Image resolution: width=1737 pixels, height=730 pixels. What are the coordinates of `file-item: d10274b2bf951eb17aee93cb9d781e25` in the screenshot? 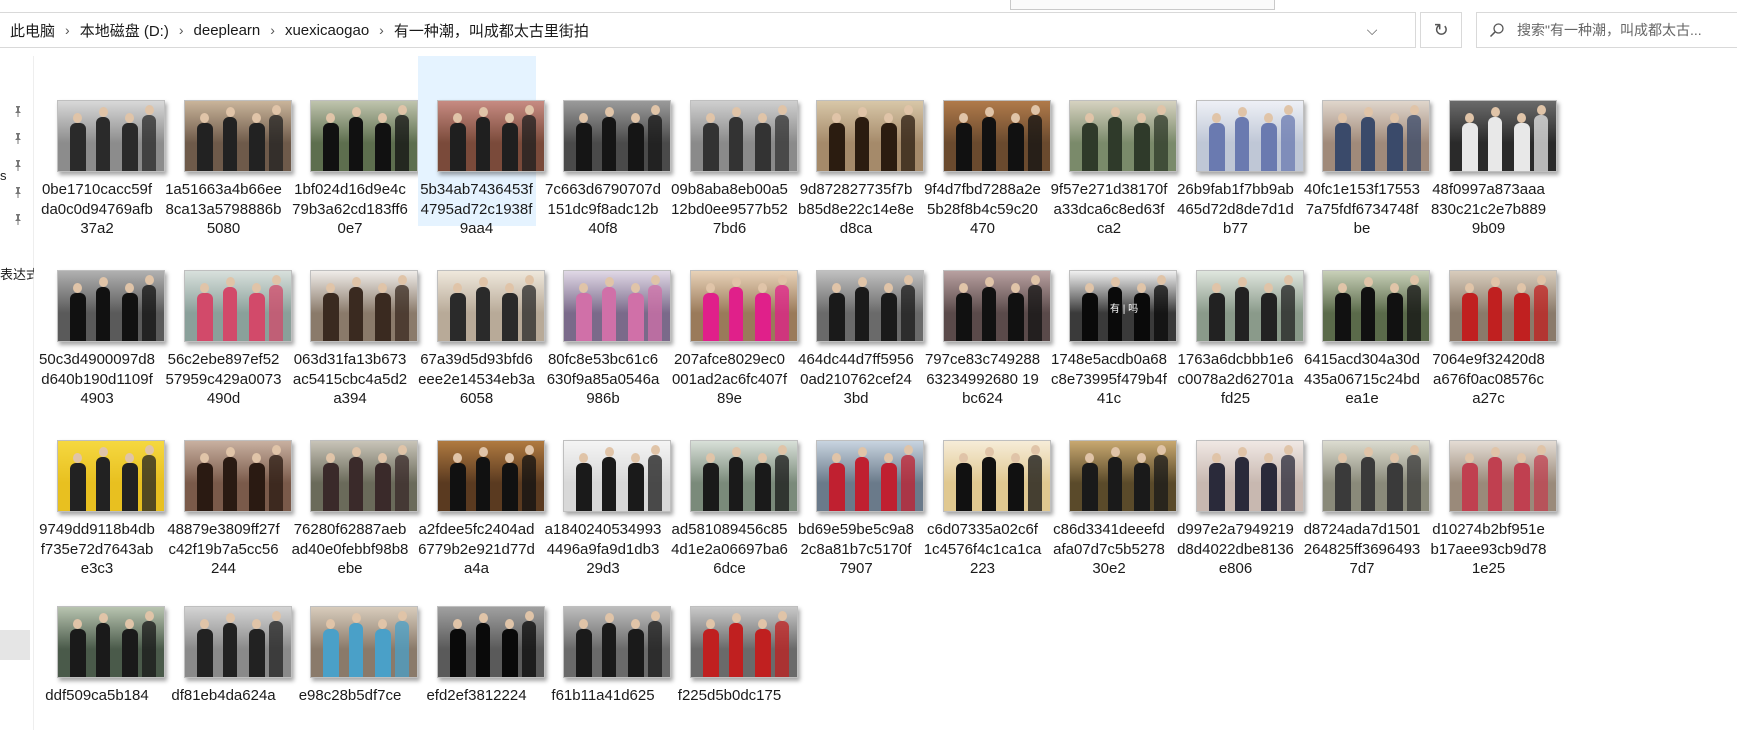 It's located at (1493, 486).